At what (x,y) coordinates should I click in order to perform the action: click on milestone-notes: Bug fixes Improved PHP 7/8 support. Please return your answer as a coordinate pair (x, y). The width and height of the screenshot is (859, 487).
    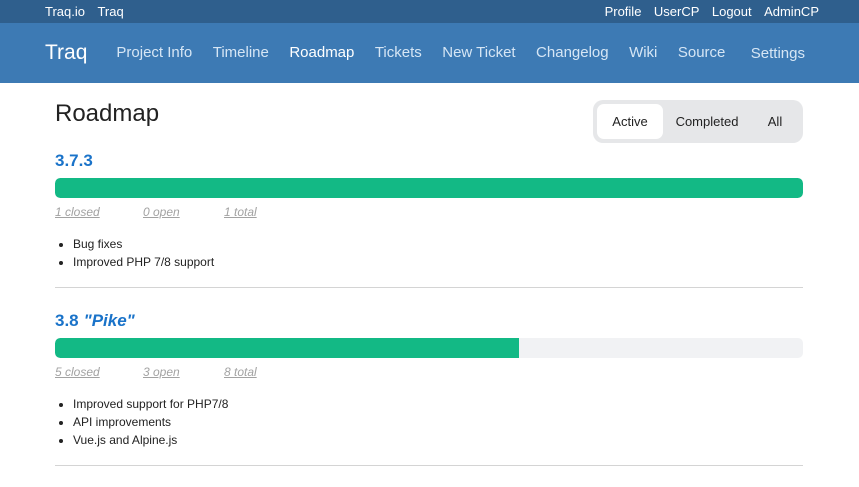
    Looking at the image, I should click on (429, 253).